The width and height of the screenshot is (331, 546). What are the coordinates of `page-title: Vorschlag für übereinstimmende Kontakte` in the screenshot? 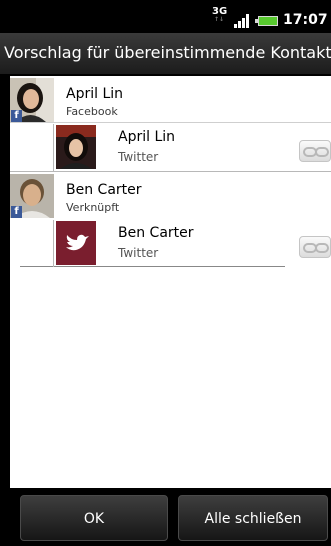 It's located at (167, 52).